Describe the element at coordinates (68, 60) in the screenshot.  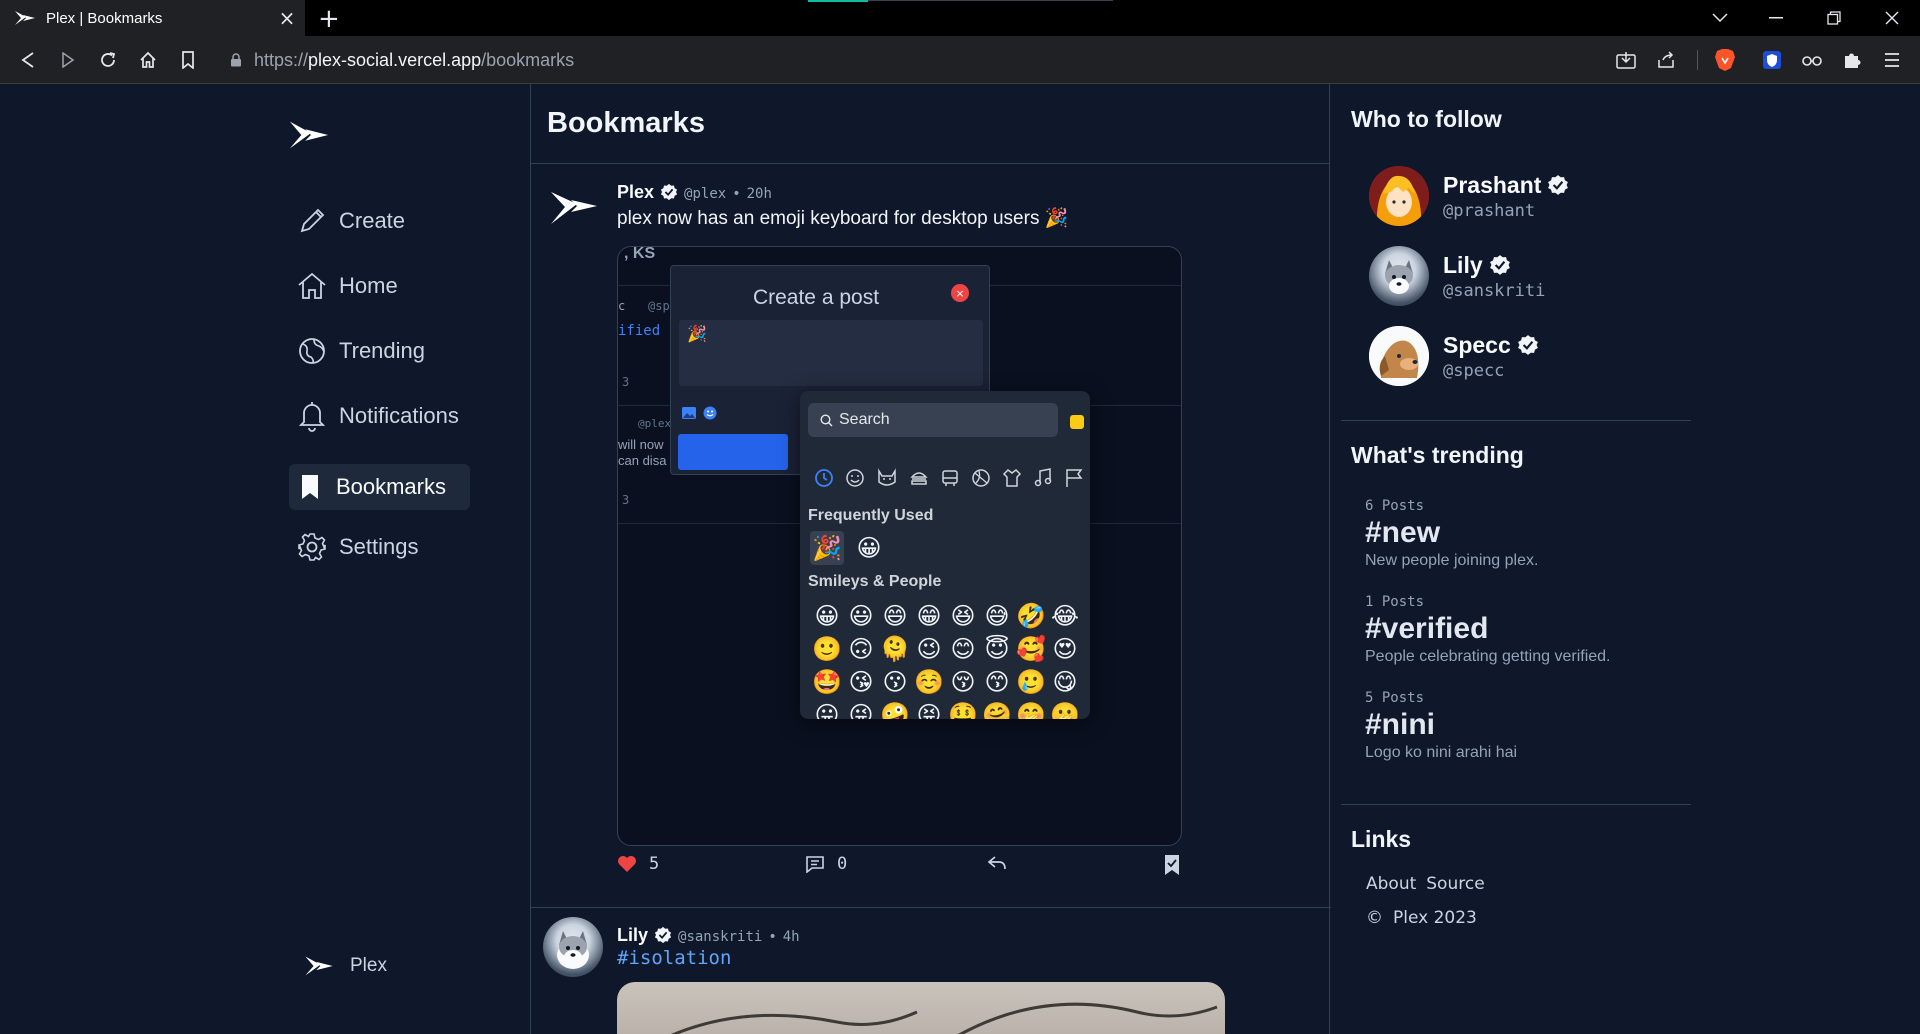
I see `forward-button` at that location.